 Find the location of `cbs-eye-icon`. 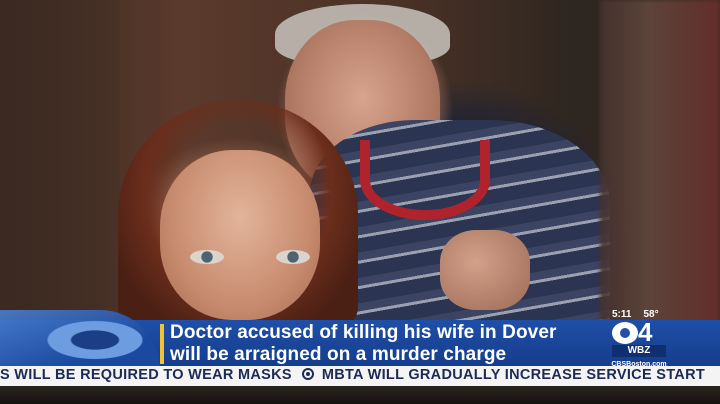

cbs-eye-icon is located at coordinates (625, 333).